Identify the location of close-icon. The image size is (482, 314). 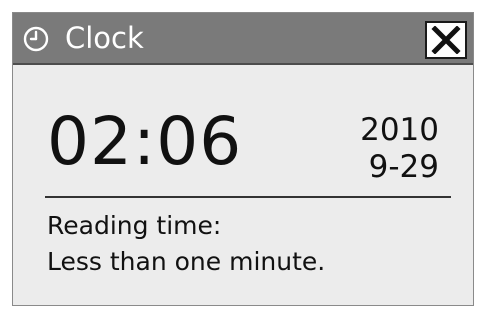
(446, 40).